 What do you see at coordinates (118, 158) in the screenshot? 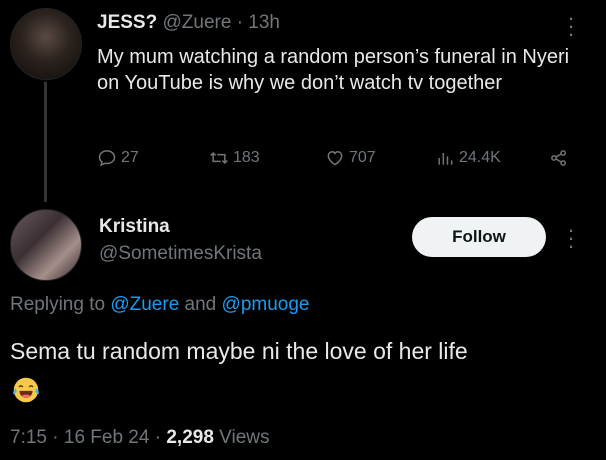
I see `reply-action: 27` at bounding box center [118, 158].